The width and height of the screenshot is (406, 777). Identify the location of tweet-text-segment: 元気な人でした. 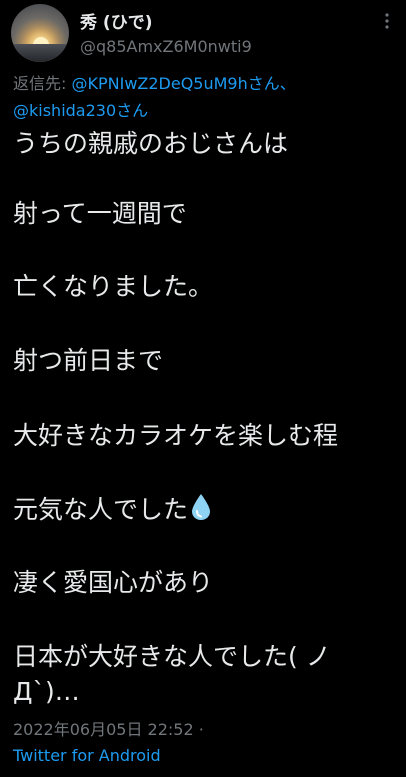
(101, 509).